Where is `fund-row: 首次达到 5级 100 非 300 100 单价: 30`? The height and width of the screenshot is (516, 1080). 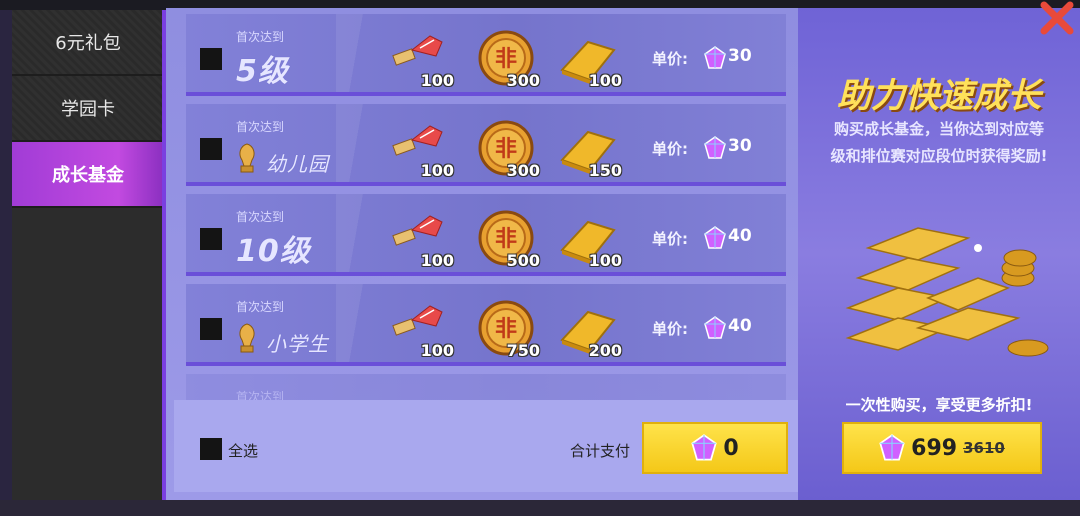
fund-row: 首次达到 5级 100 非 300 100 单价: 30 is located at coordinates (486, 55).